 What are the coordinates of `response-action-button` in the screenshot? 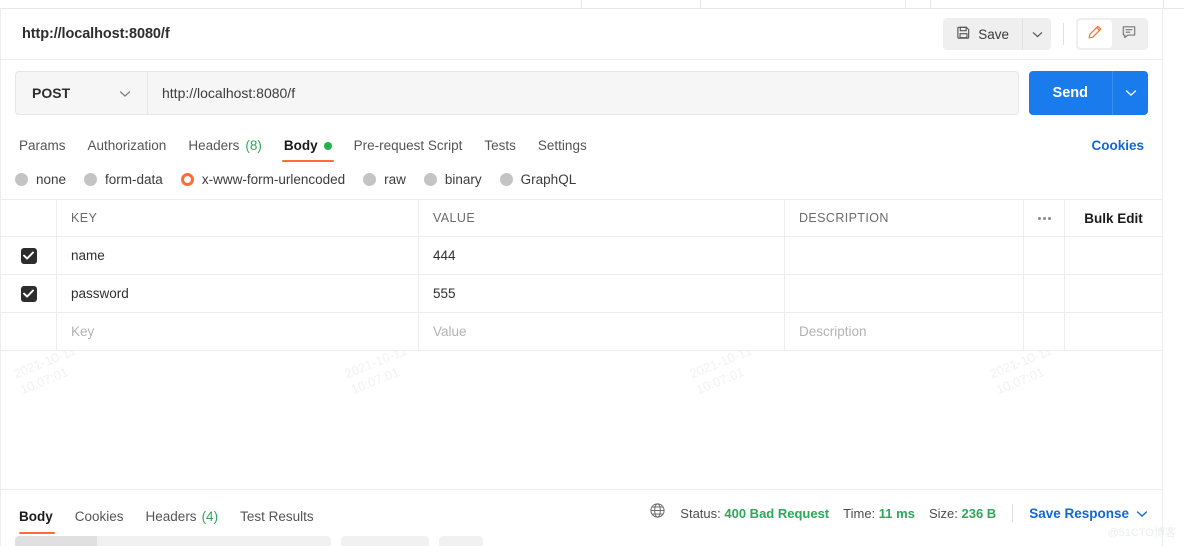 It's located at (461, 541).